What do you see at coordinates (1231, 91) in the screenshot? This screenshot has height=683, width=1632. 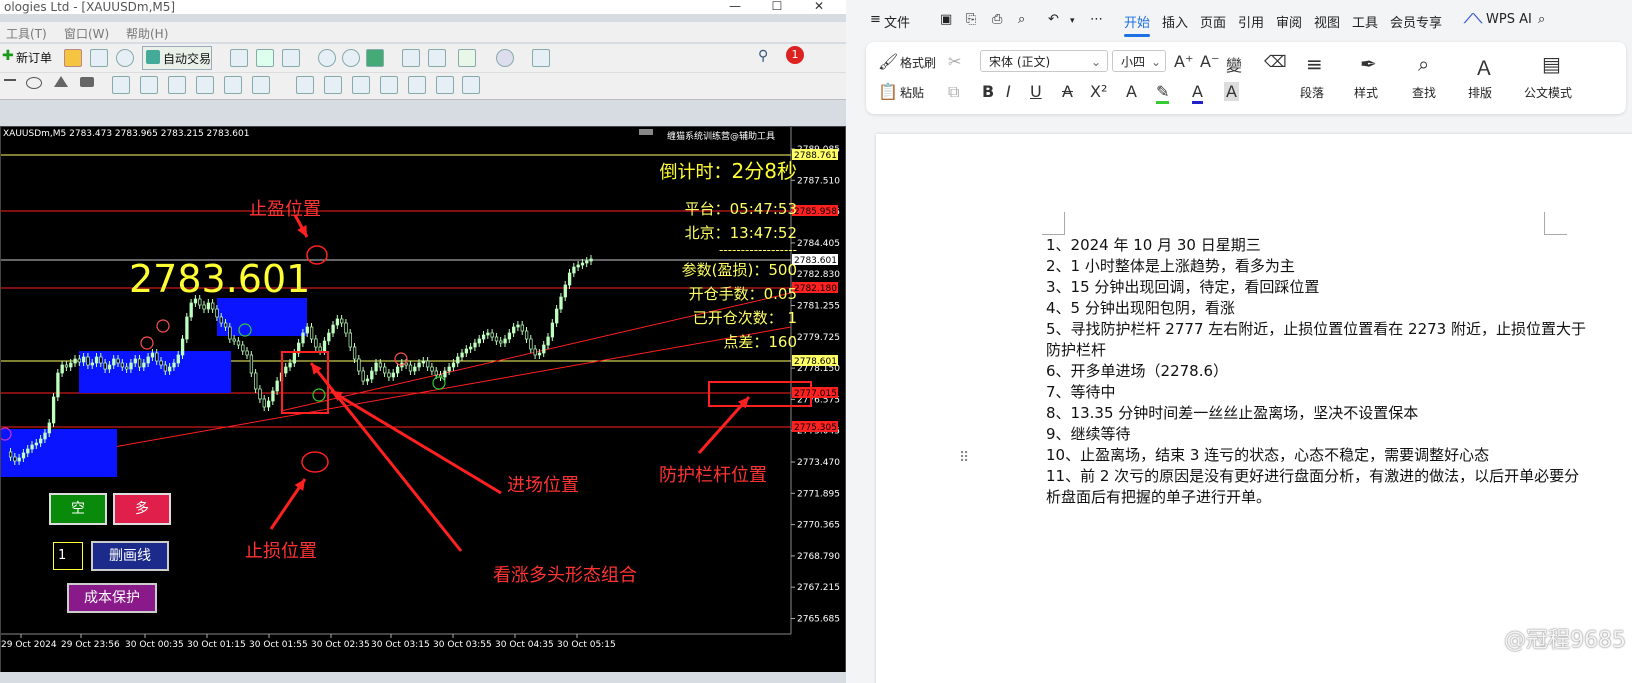 I see `char-shading-icon: A` at bounding box center [1231, 91].